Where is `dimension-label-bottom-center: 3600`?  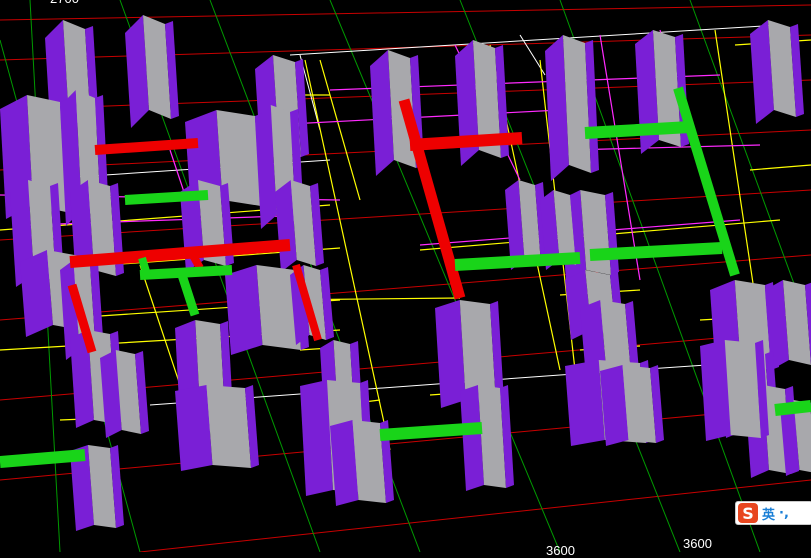
dimension-label-bottom-center: 3600 is located at coordinates (560, 551).